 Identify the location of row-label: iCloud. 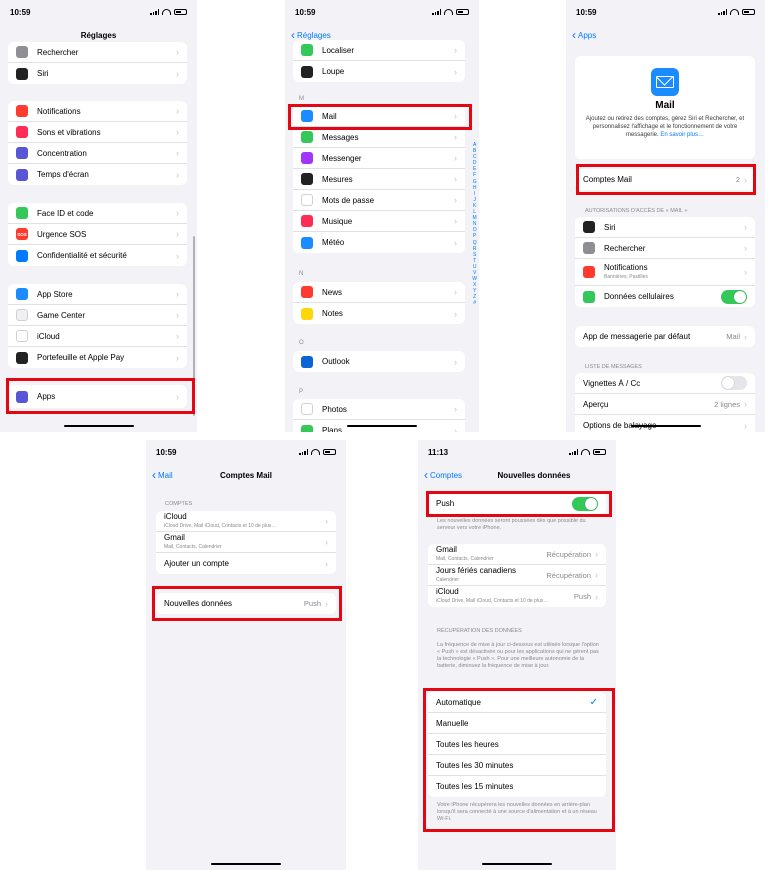
(48, 336).